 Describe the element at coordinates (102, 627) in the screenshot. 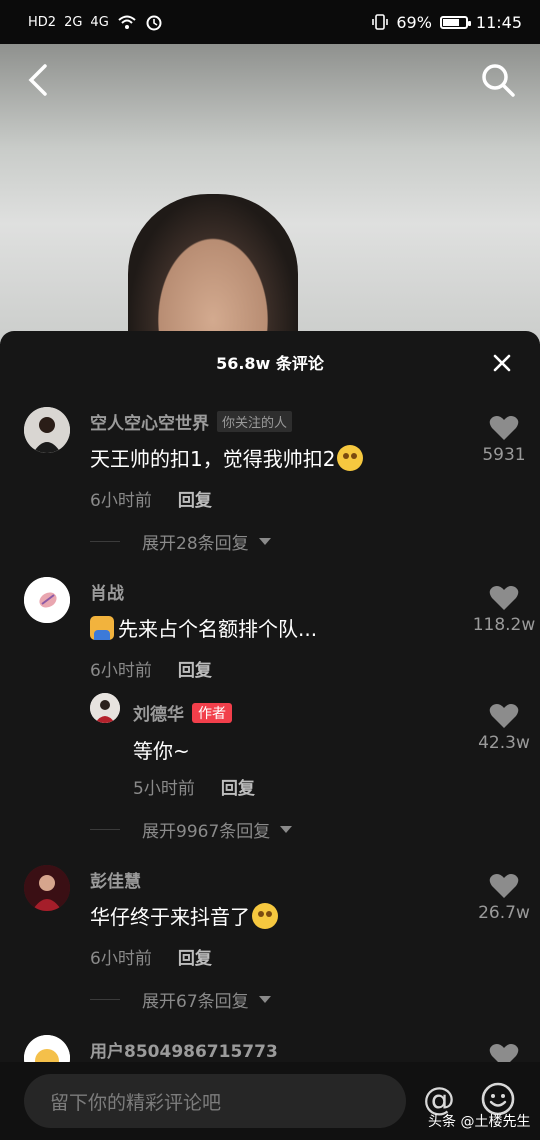

I see `raising-hand-emoji-icon` at that location.